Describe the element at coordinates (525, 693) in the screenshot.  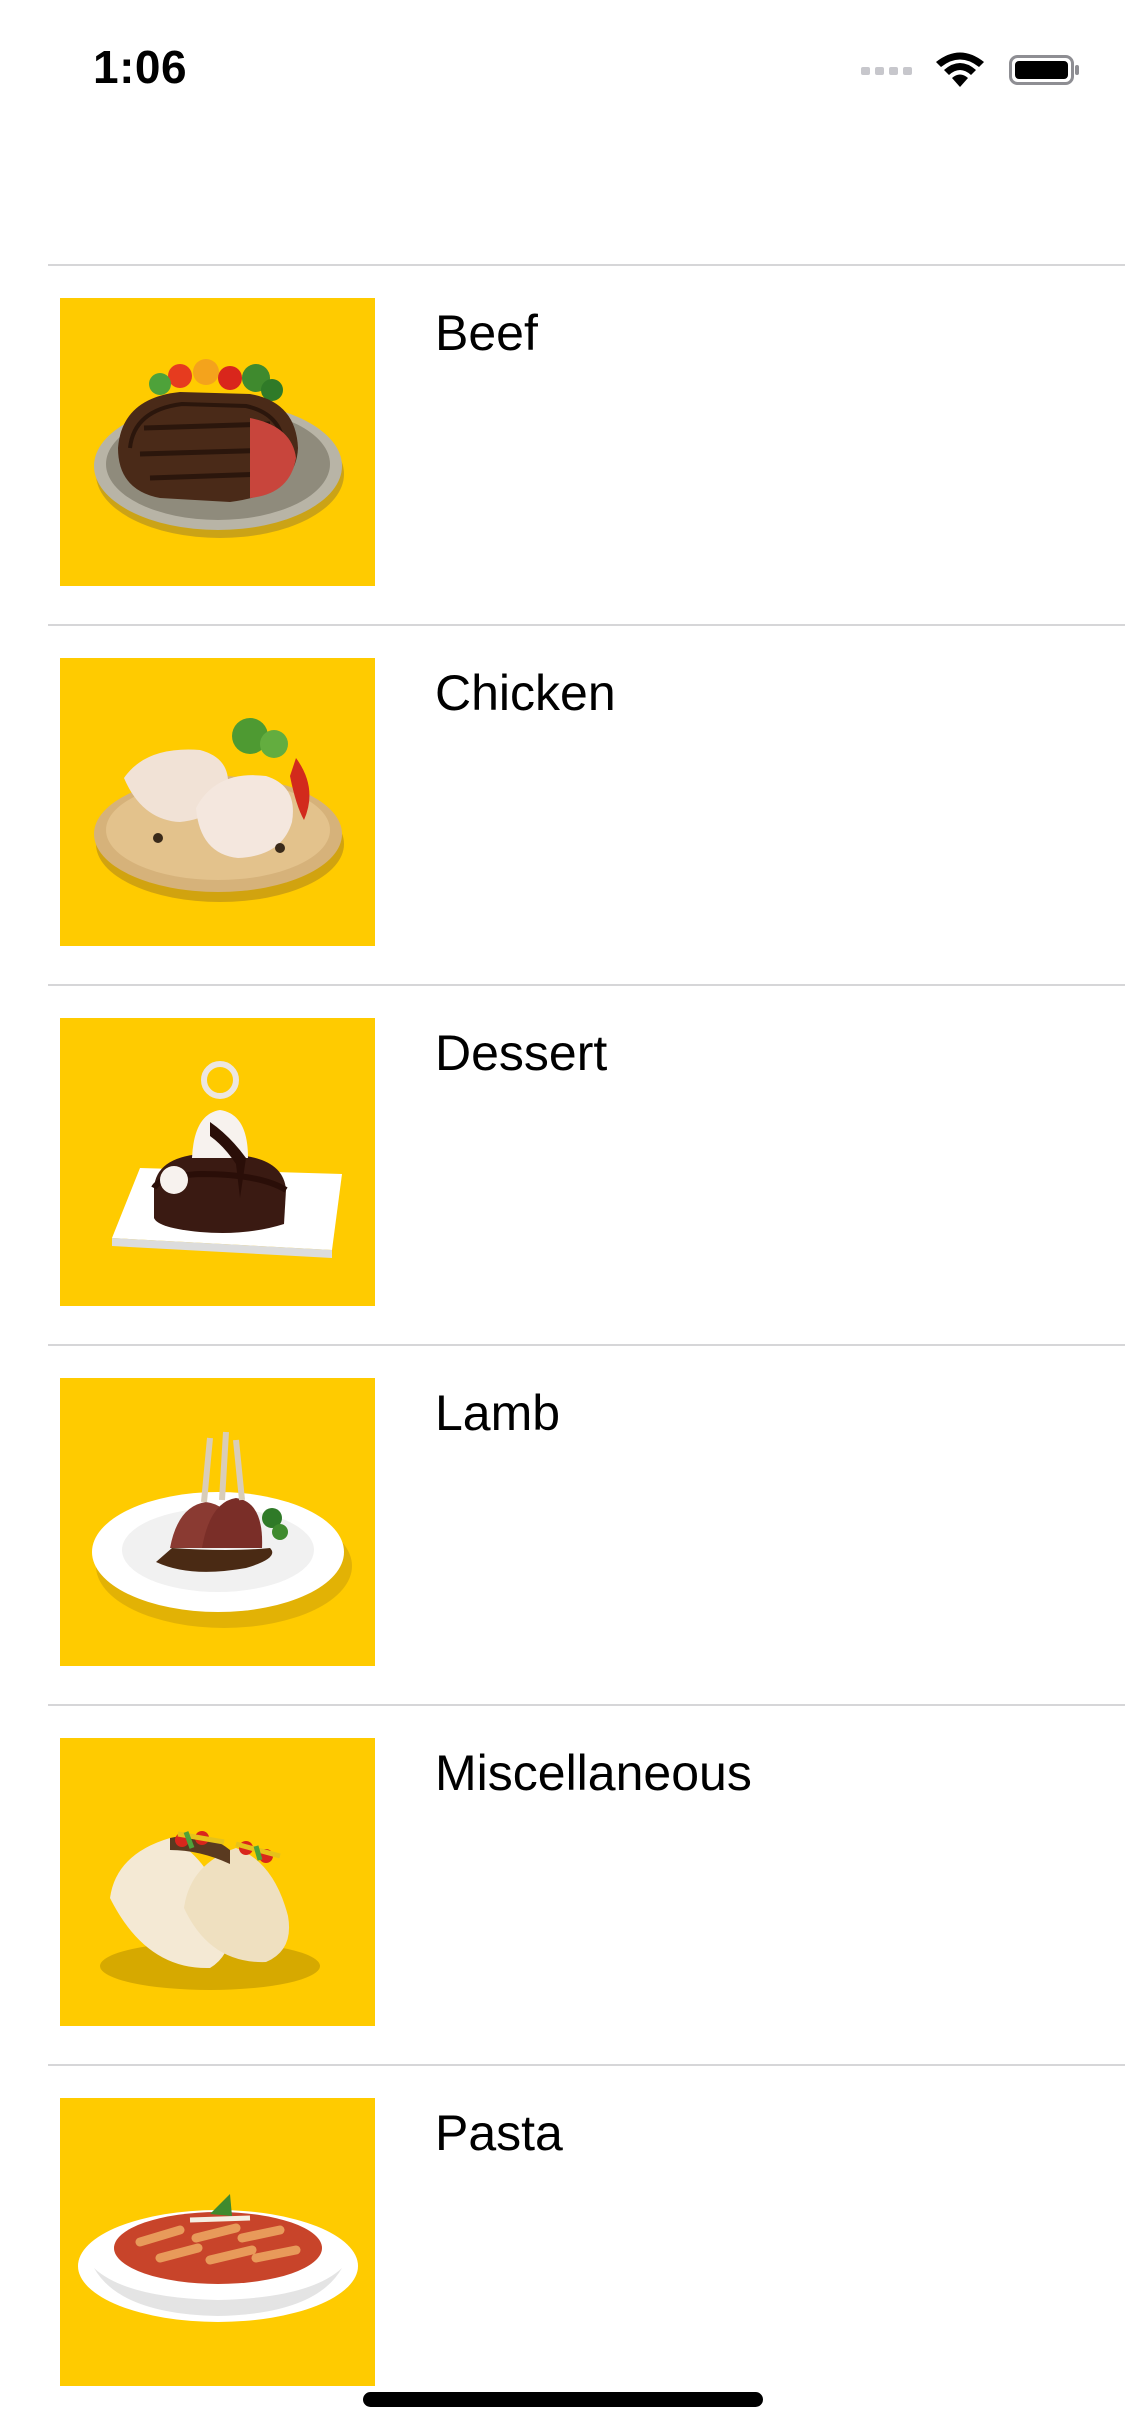
I see `category-label: Chicken` at that location.